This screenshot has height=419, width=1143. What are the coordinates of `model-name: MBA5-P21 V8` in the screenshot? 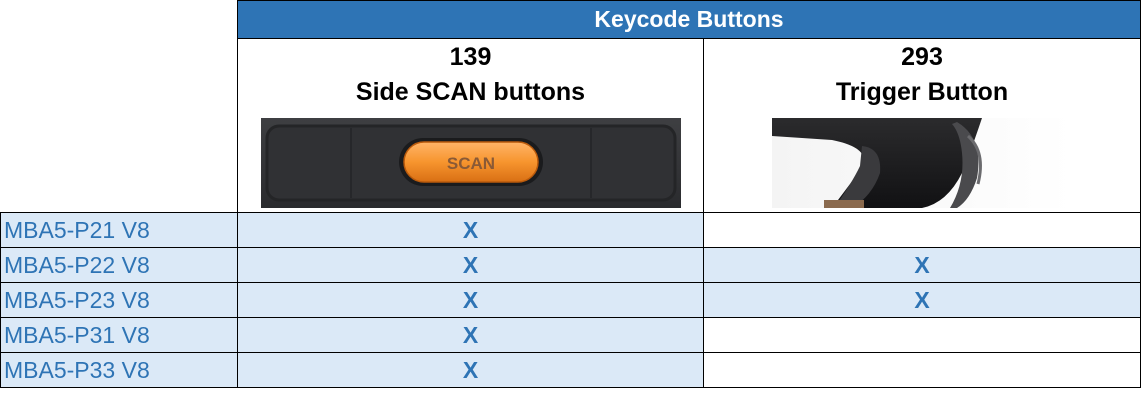 It's located at (119, 230).